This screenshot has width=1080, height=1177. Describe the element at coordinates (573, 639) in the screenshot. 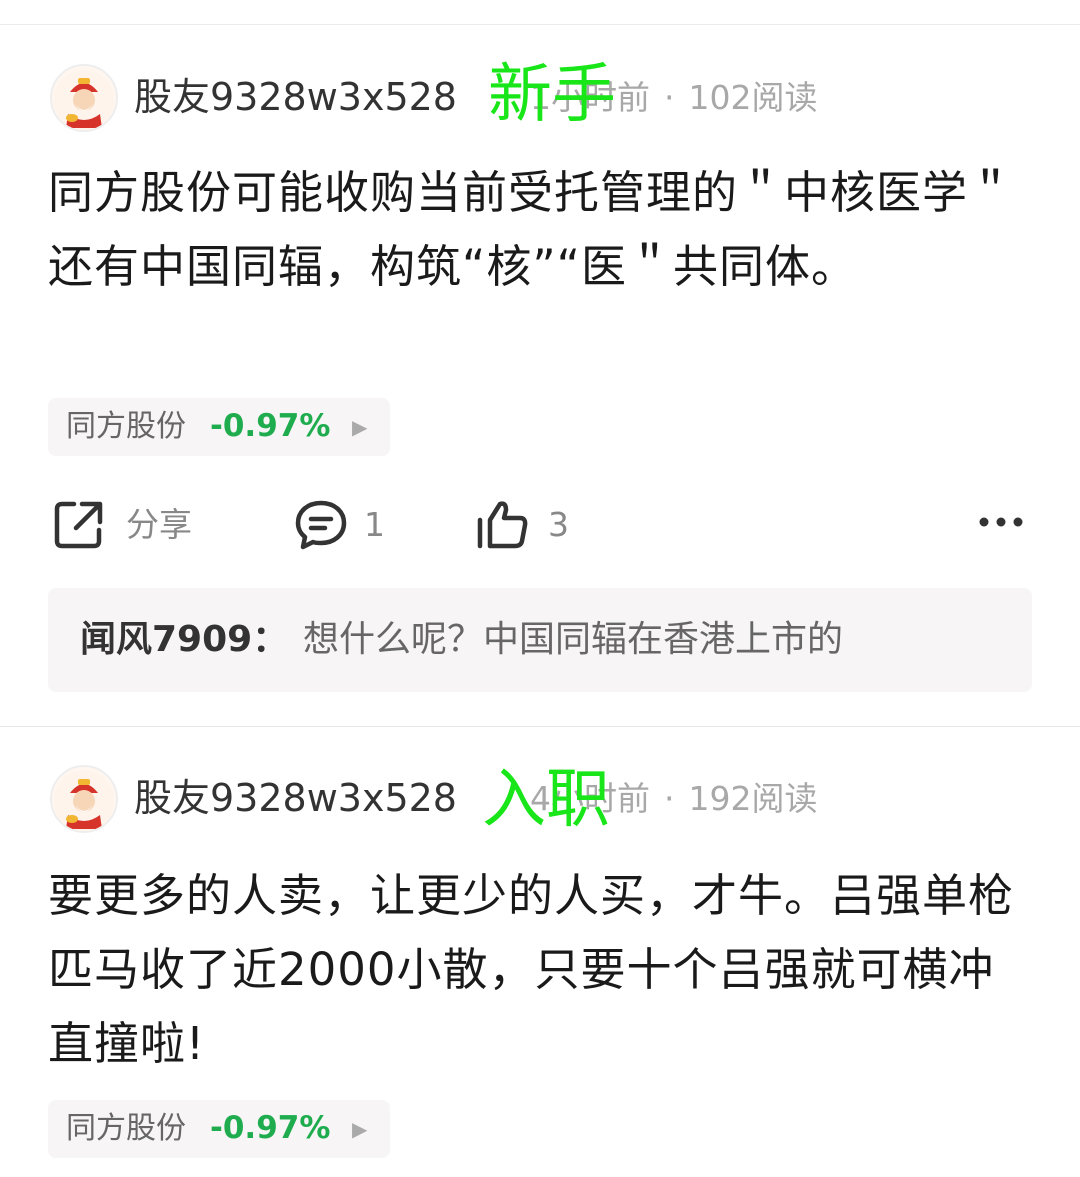

I see `comment-text: 想什么呢？中国同辐在香港上市的` at that location.